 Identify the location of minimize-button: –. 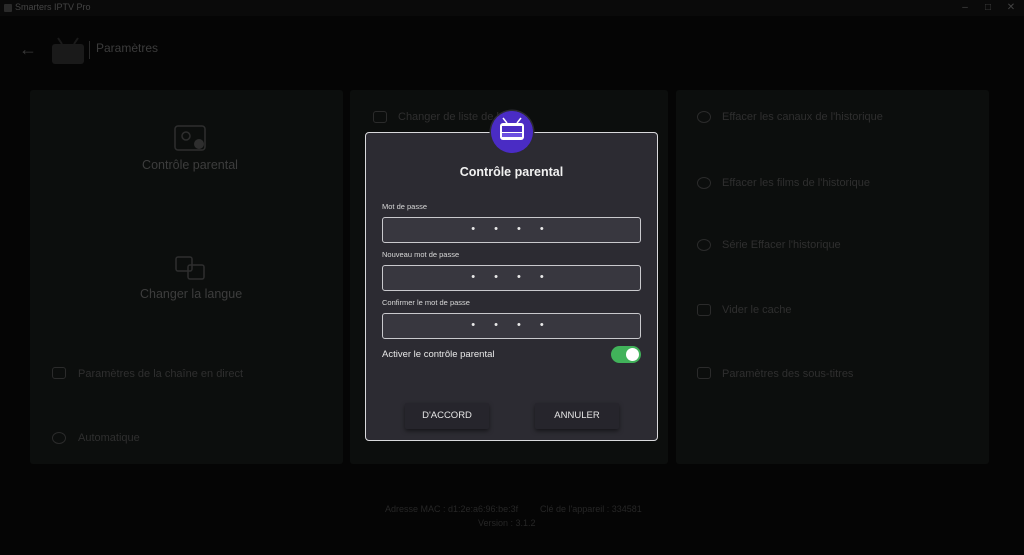
(965, 8).